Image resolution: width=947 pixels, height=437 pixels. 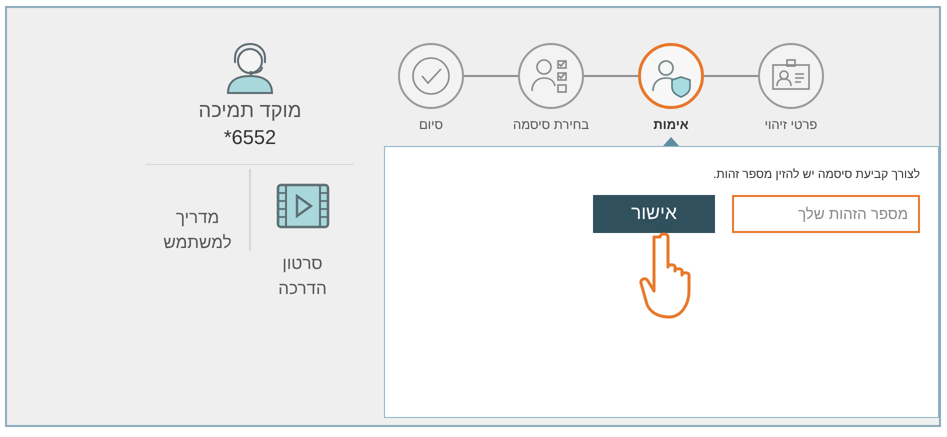 What do you see at coordinates (654, 214) in the screenshot?
I see `confirm-button: אישור` at bounding box center [654, 214].